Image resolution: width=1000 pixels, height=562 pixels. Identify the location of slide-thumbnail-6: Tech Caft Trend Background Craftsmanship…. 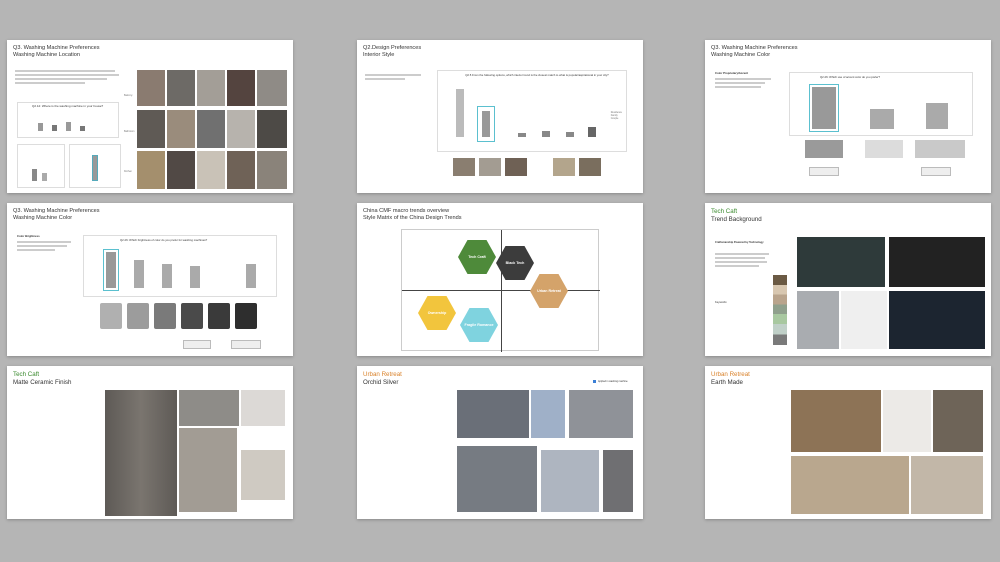
(848, 279).